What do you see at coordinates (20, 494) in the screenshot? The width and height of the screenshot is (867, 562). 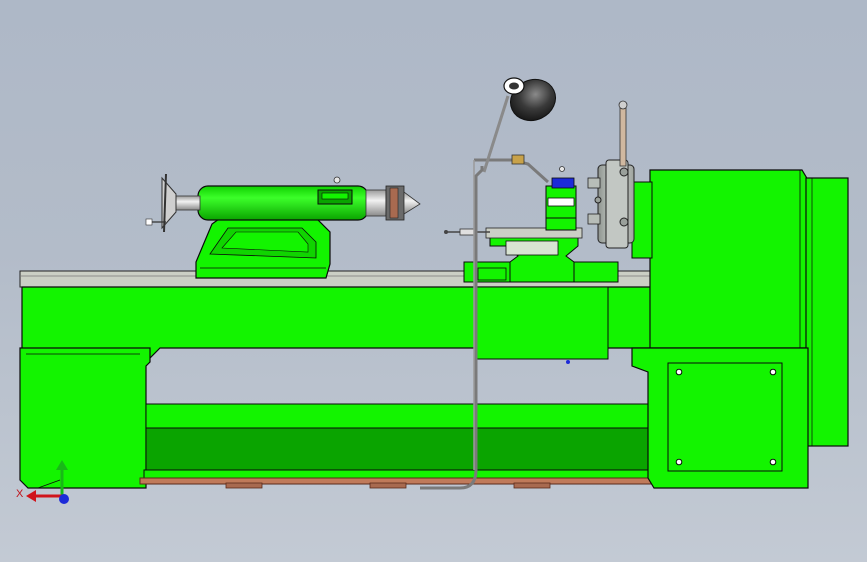 I see `x-axis-label: X` at bounding box center [20, 494].